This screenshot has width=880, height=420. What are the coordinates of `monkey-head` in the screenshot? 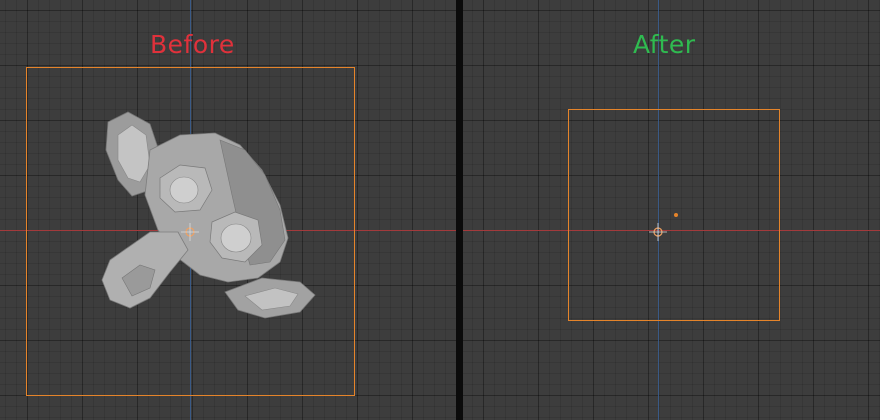 It's located at (208, 215).